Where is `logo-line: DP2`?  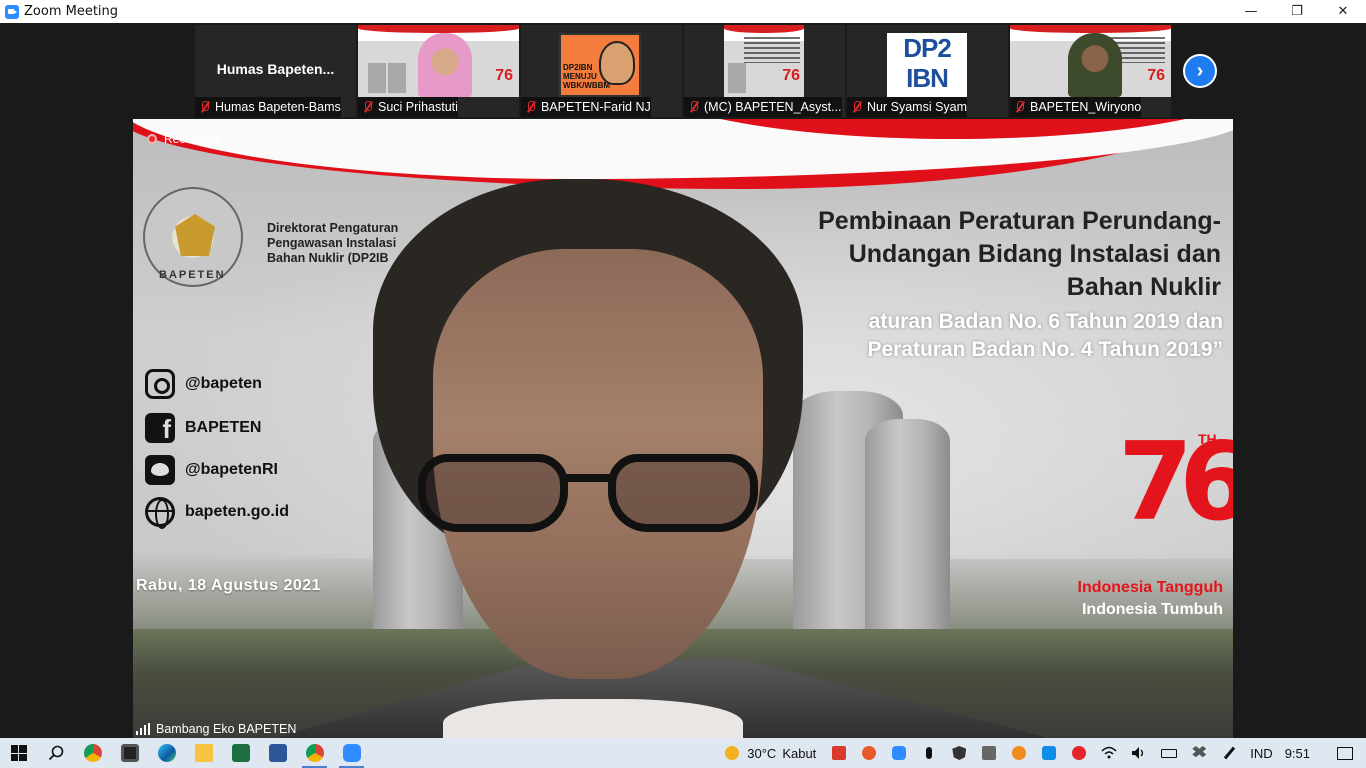 logo-line: DP2 is located at coordinates (927, 48).